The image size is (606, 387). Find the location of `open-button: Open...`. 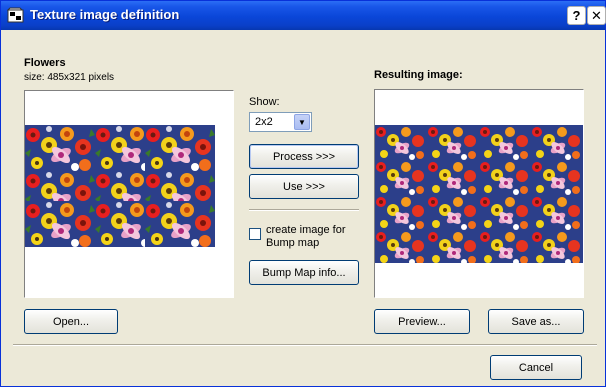

open-button: Open... is located at coordinates (71, 321).